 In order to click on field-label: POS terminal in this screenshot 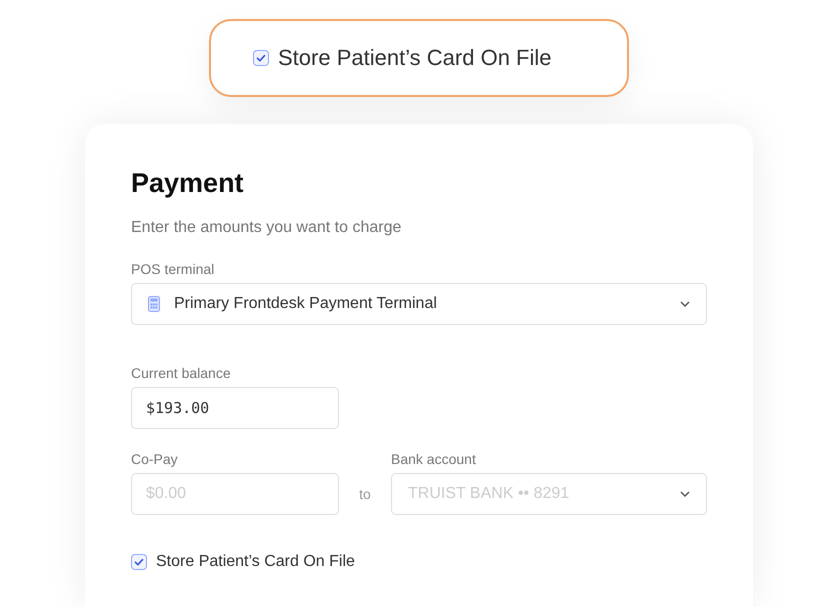, I will do `click(172, 269)`.